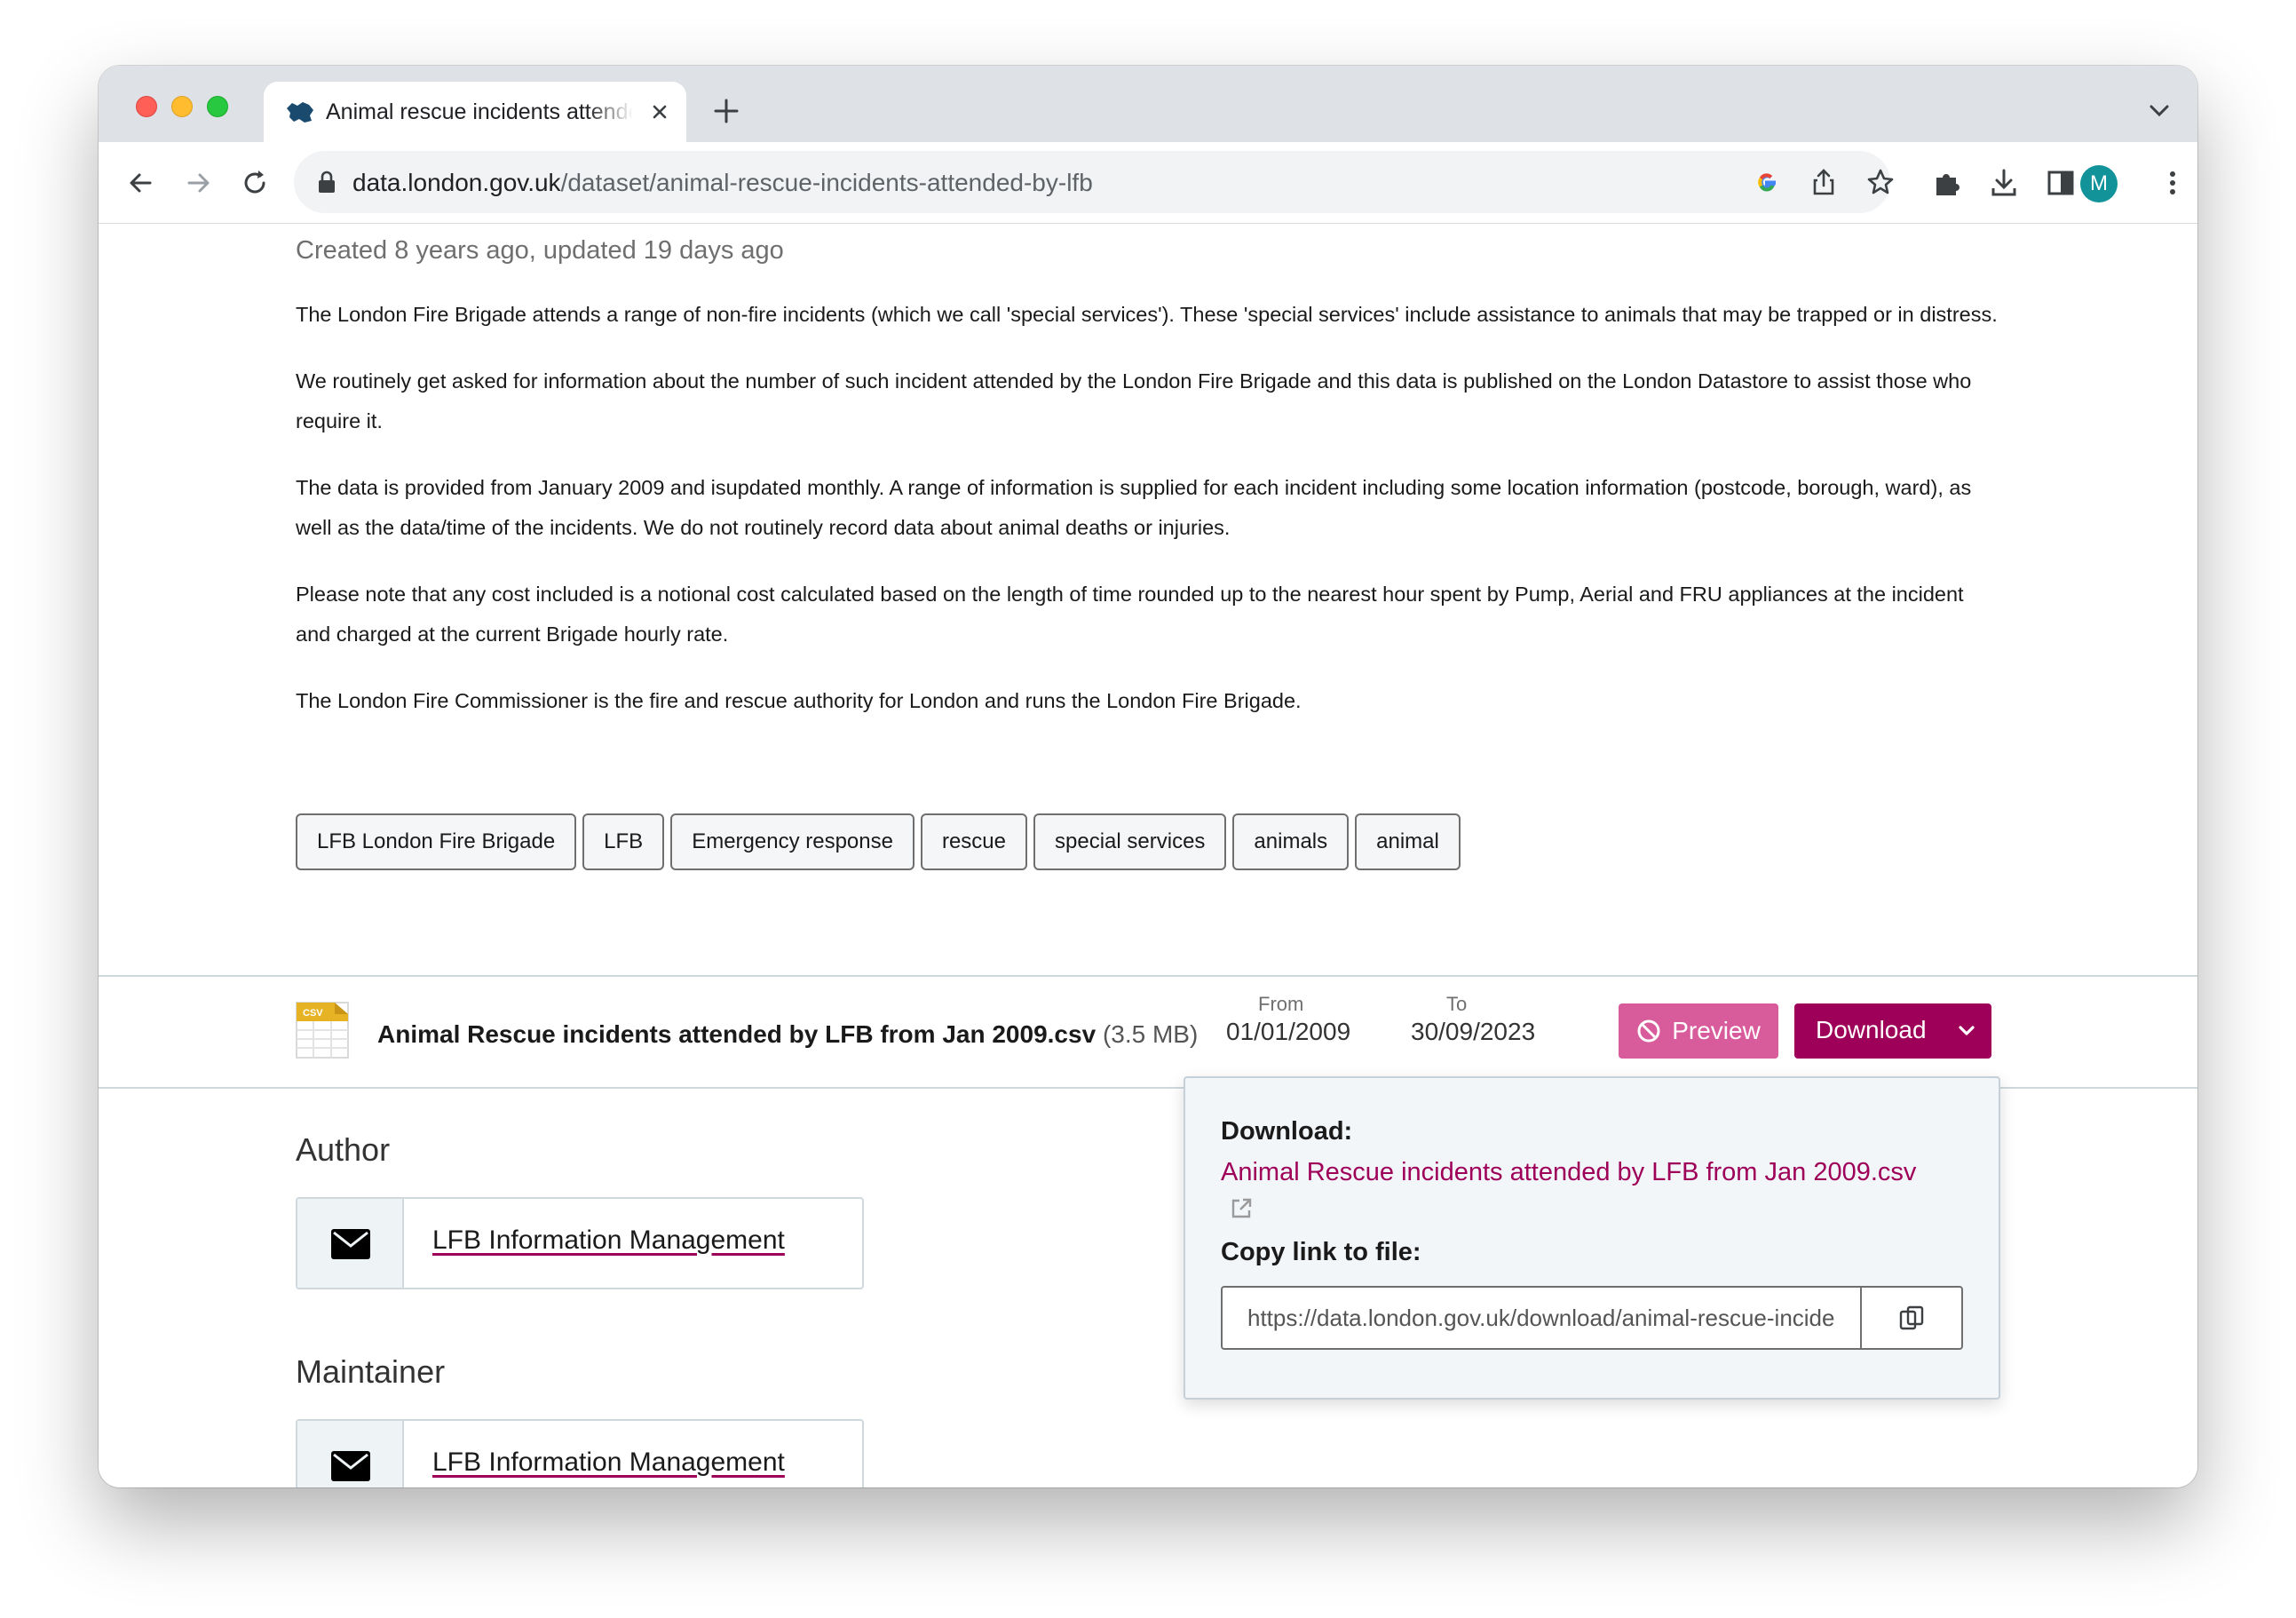 The width and height of the screenshot is (2296, 1618). I want to click on reload-icon, so click(255, 183).